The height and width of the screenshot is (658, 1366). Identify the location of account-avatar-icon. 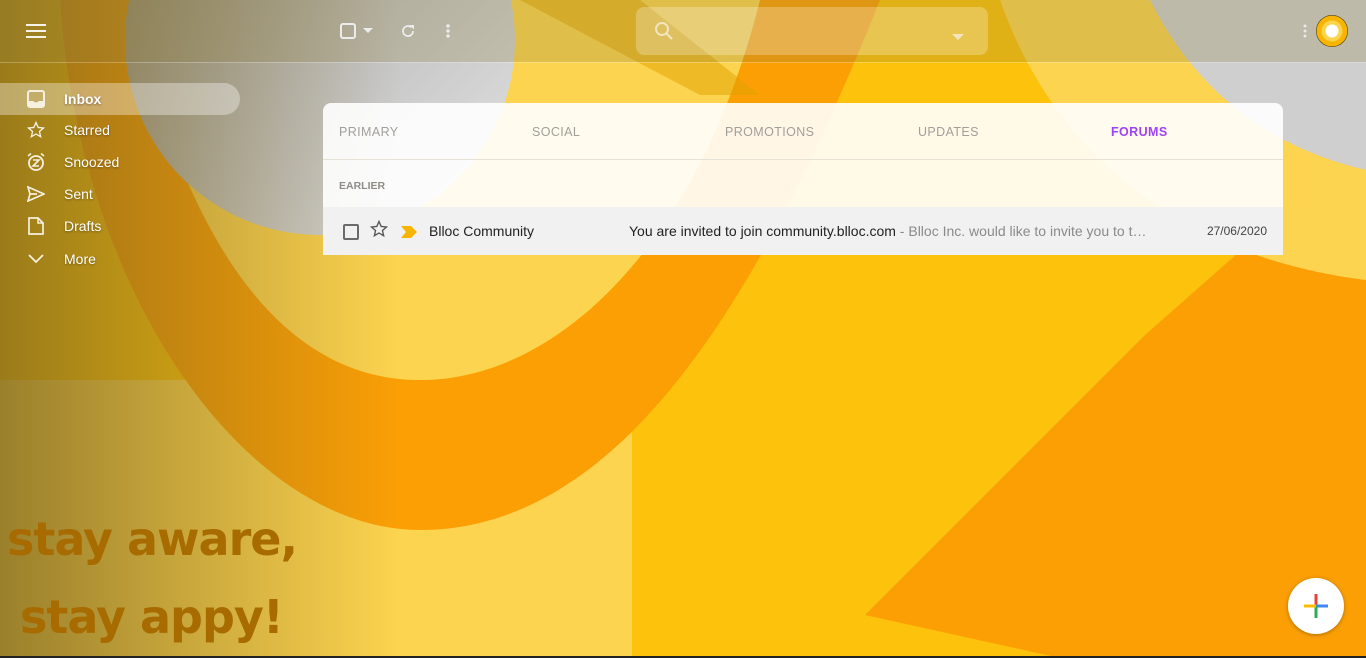
(1332, 31).